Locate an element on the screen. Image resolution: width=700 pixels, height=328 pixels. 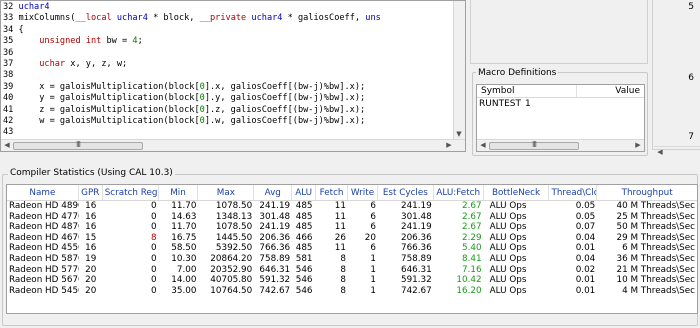
column-header: Name is located at coordinates (43, 192).